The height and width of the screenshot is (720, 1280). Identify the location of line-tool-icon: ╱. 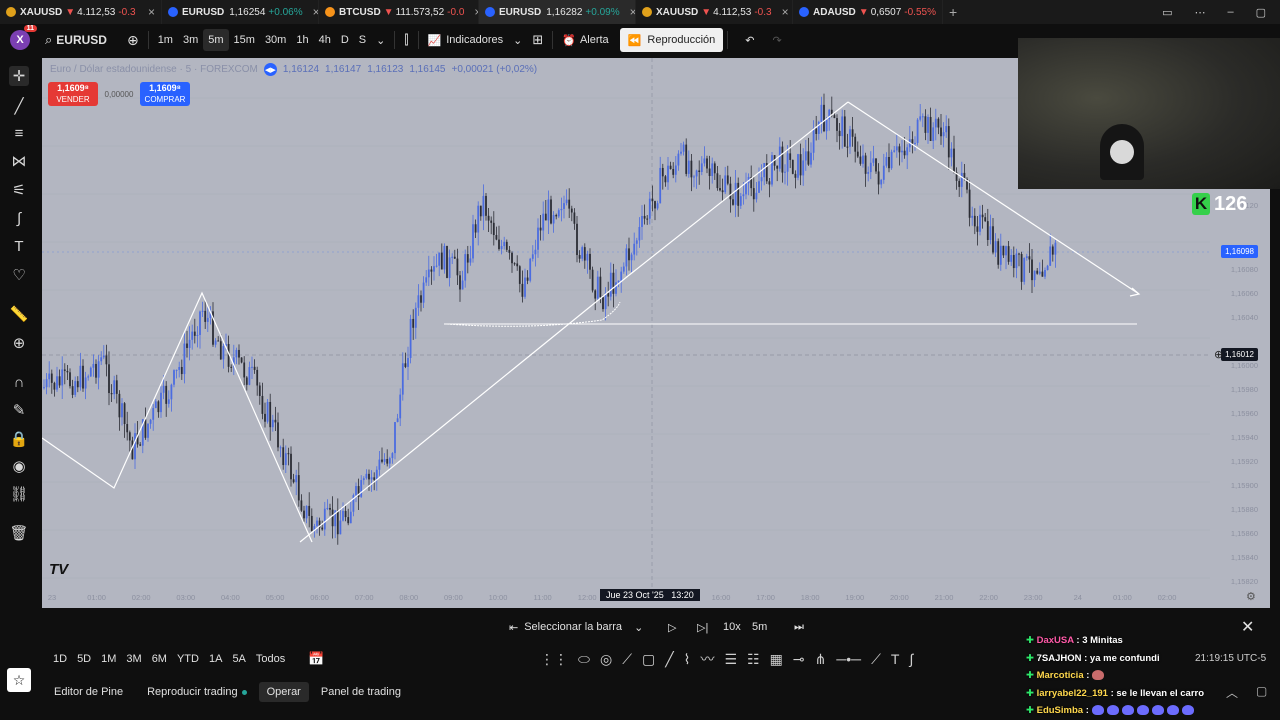
(669, 659).